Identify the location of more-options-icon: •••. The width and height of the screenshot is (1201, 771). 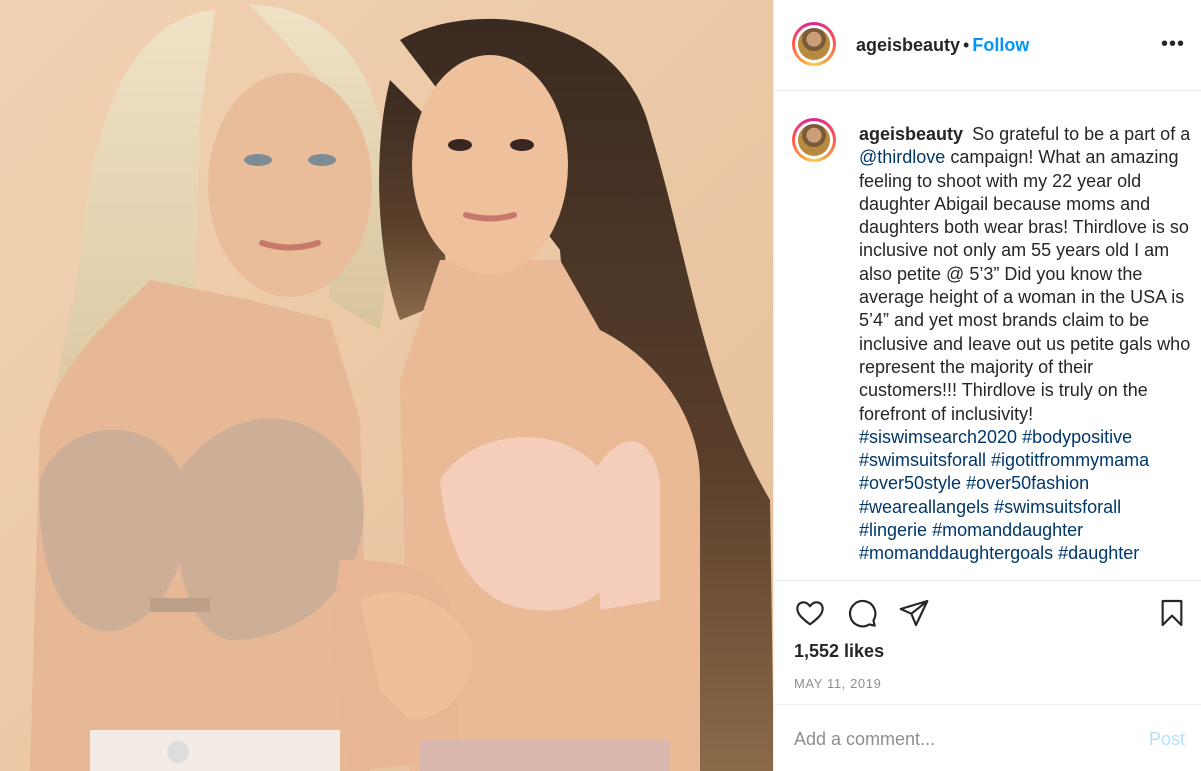
(1173, 44).